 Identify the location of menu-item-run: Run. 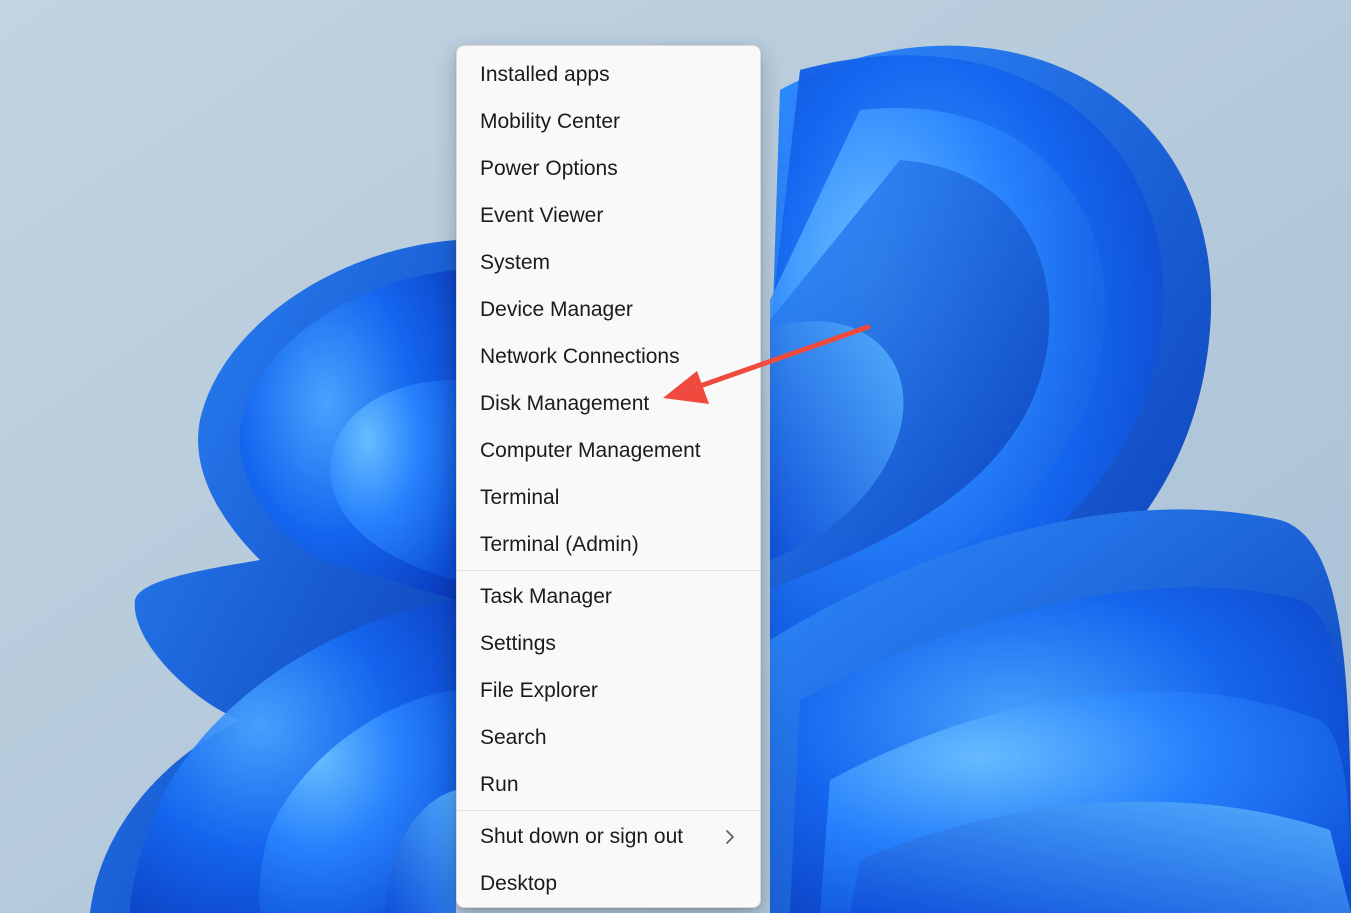
(608, 784).